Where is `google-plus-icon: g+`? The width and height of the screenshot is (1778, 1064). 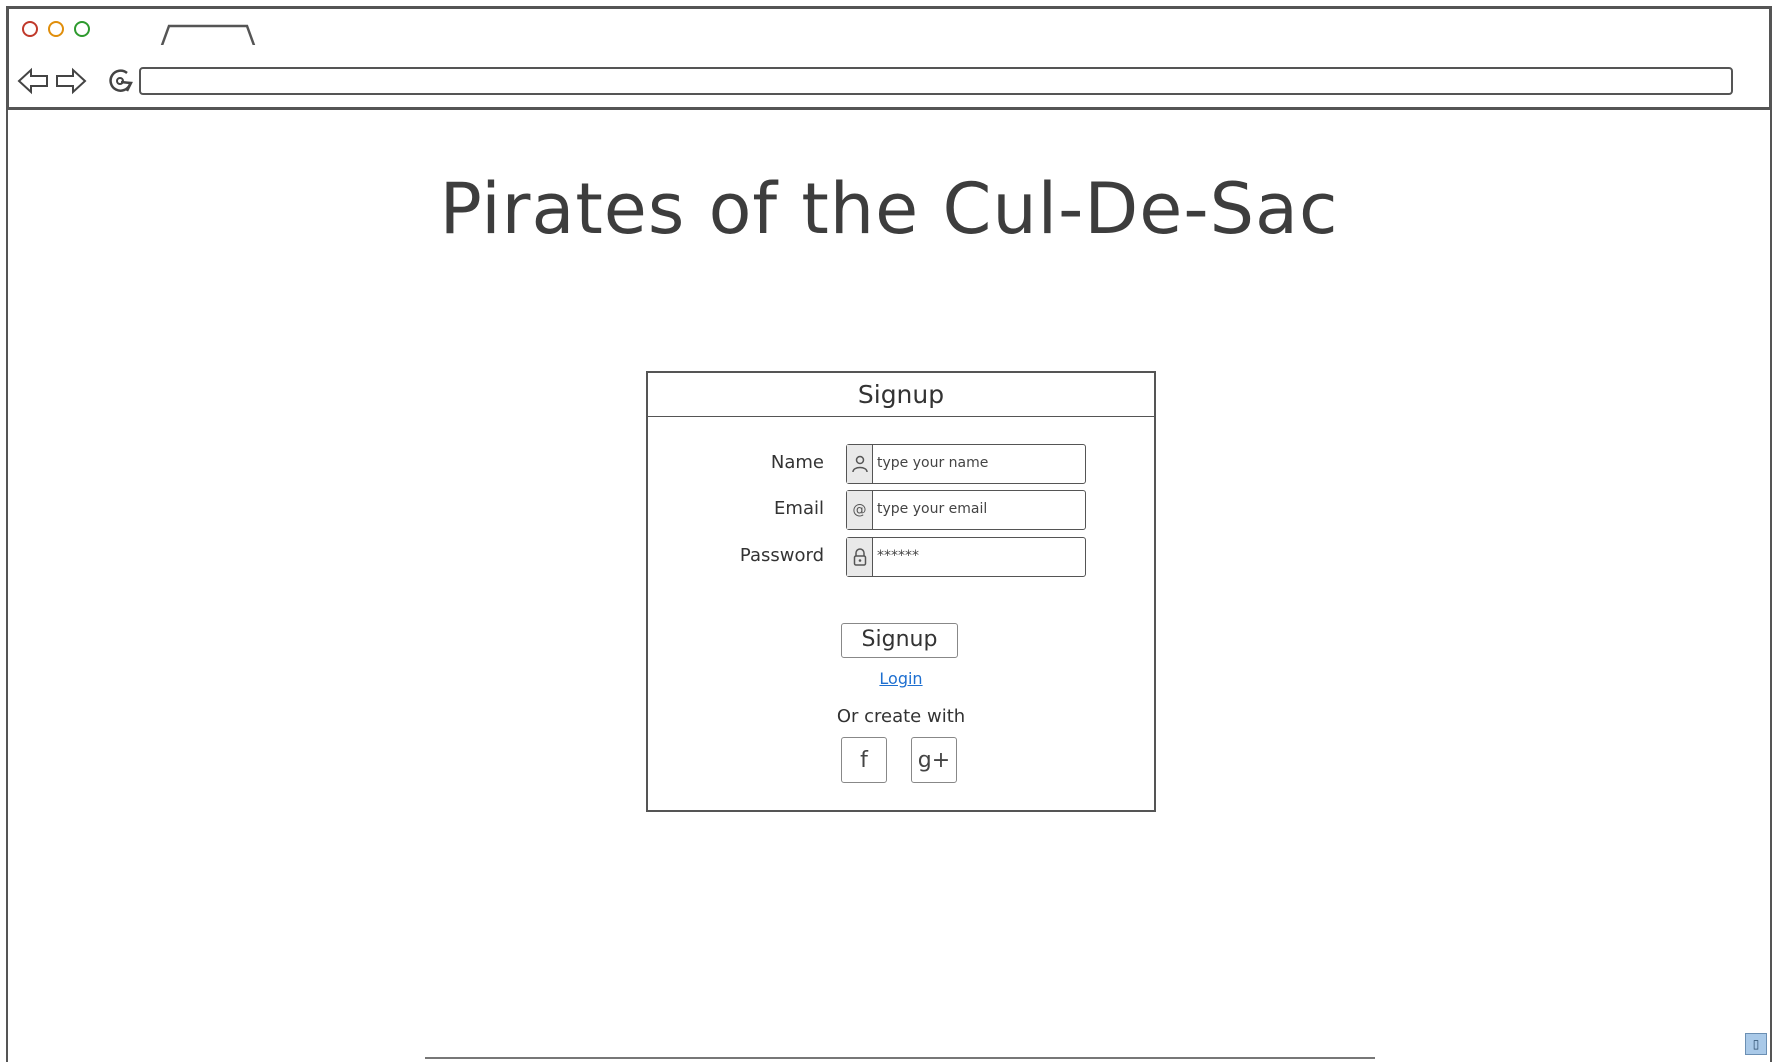 google-plus-icon: g+ is located at coordinates (934, 760).